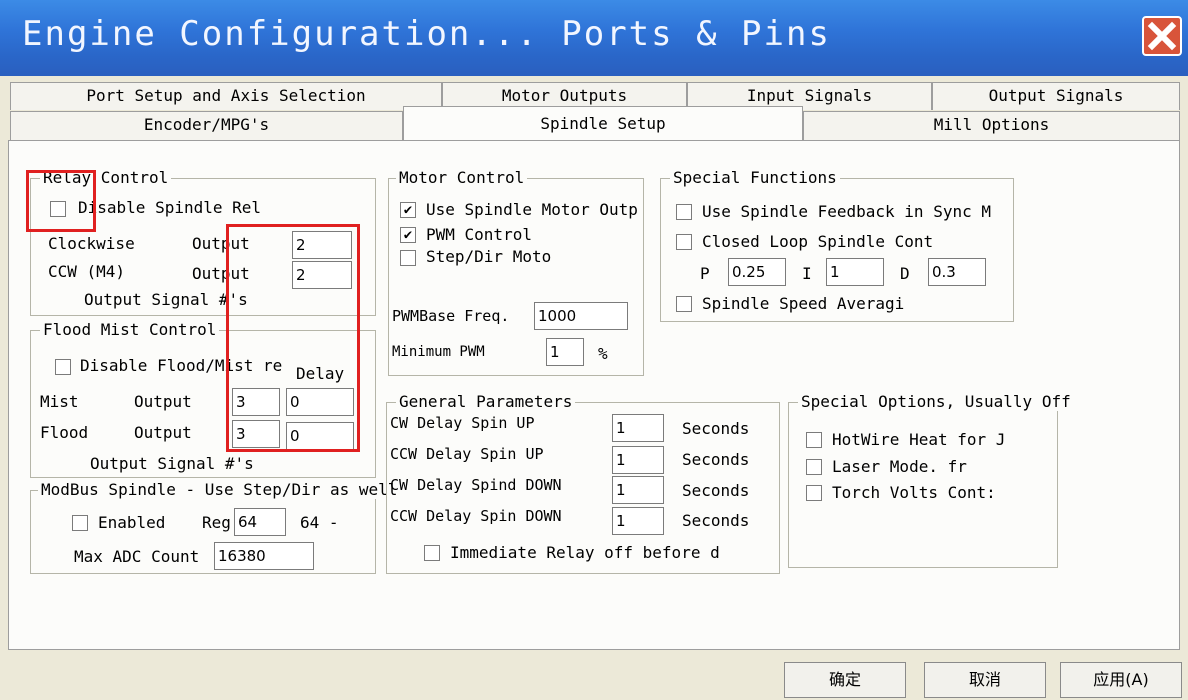 Image resolution: width=1188 pixels, height=700 pixels. I want to click on step-dir-motor-label: Step/Dir Moto, so click(489, 256).